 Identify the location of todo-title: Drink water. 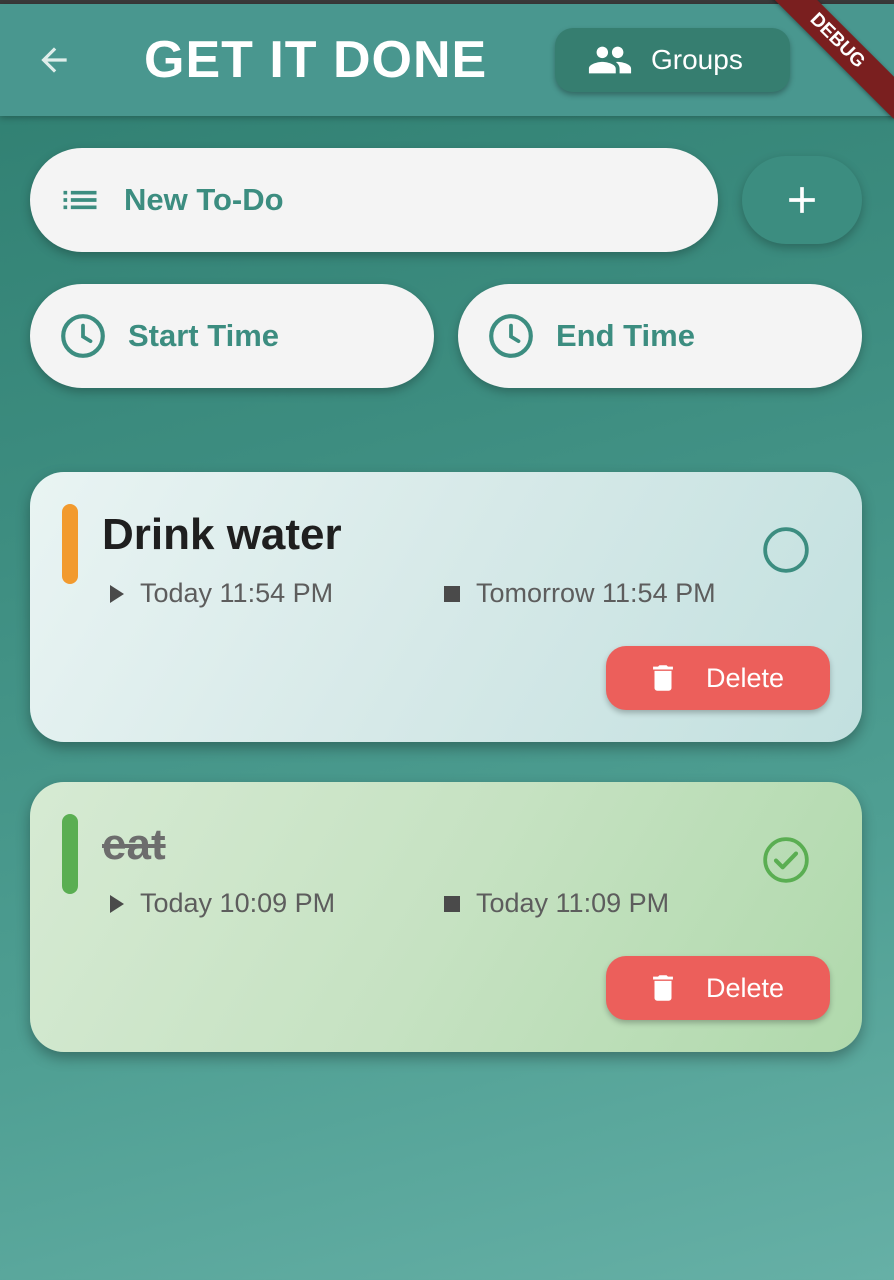
(222, 534).